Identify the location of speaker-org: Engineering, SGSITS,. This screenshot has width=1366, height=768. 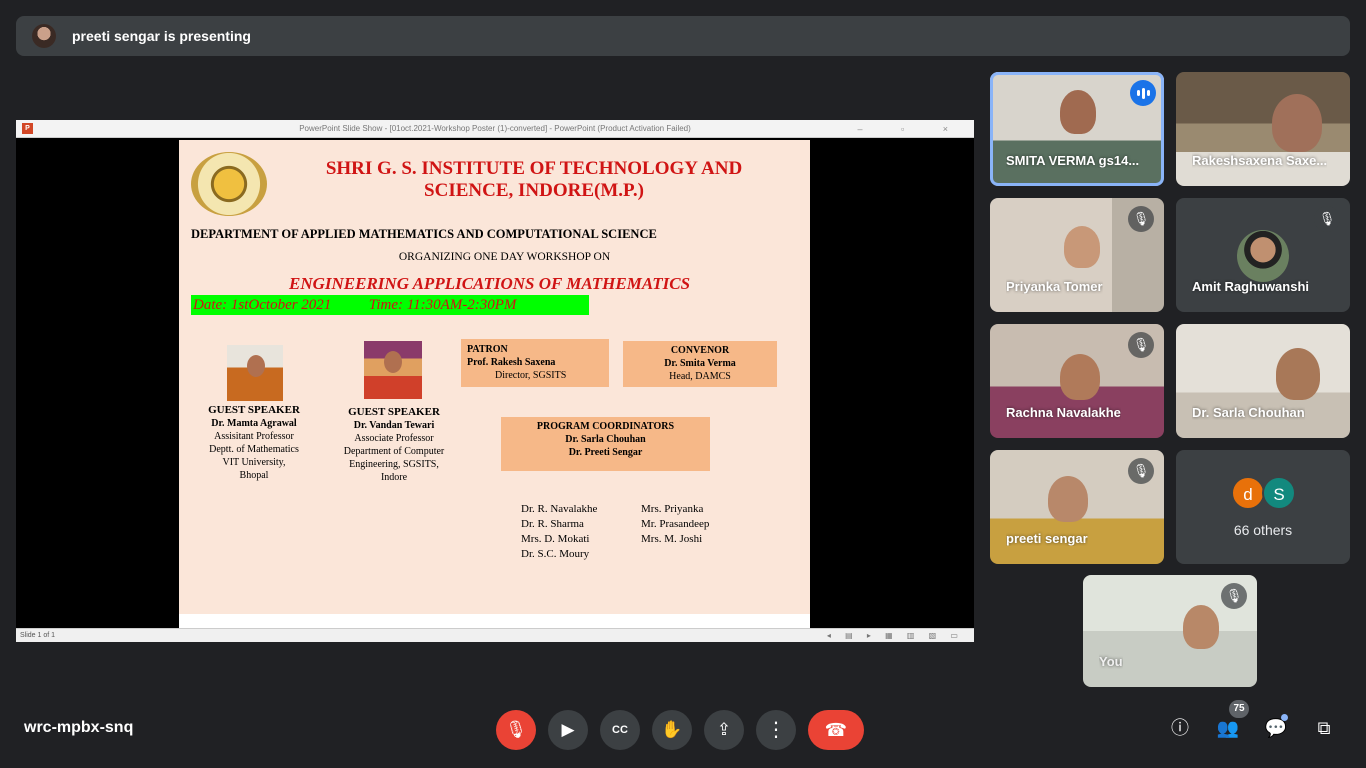
(394, 464).